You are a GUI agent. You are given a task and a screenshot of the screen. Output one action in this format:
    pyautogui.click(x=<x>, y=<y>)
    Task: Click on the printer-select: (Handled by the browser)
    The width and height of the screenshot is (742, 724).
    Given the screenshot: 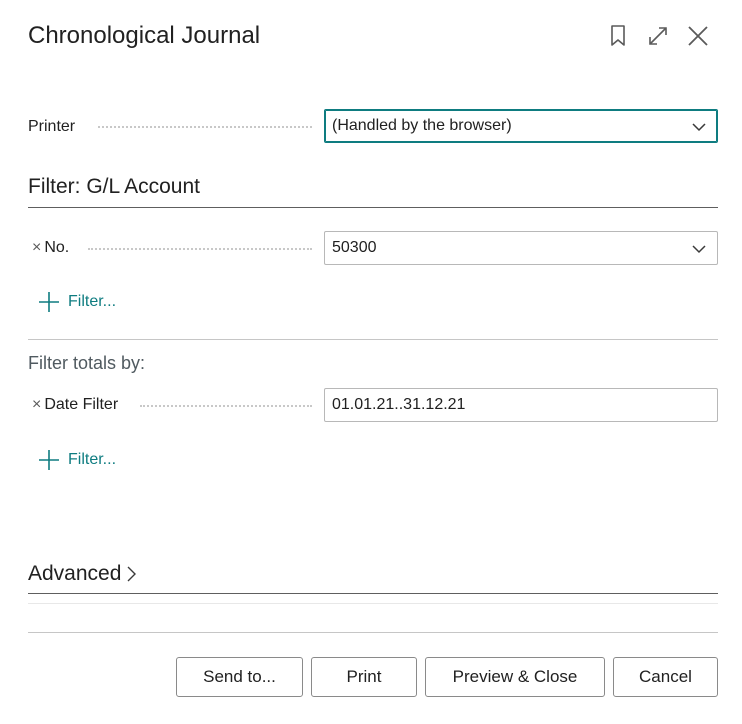 What is the action you would take?
    pyautogui.click(x=521, y=126)
    